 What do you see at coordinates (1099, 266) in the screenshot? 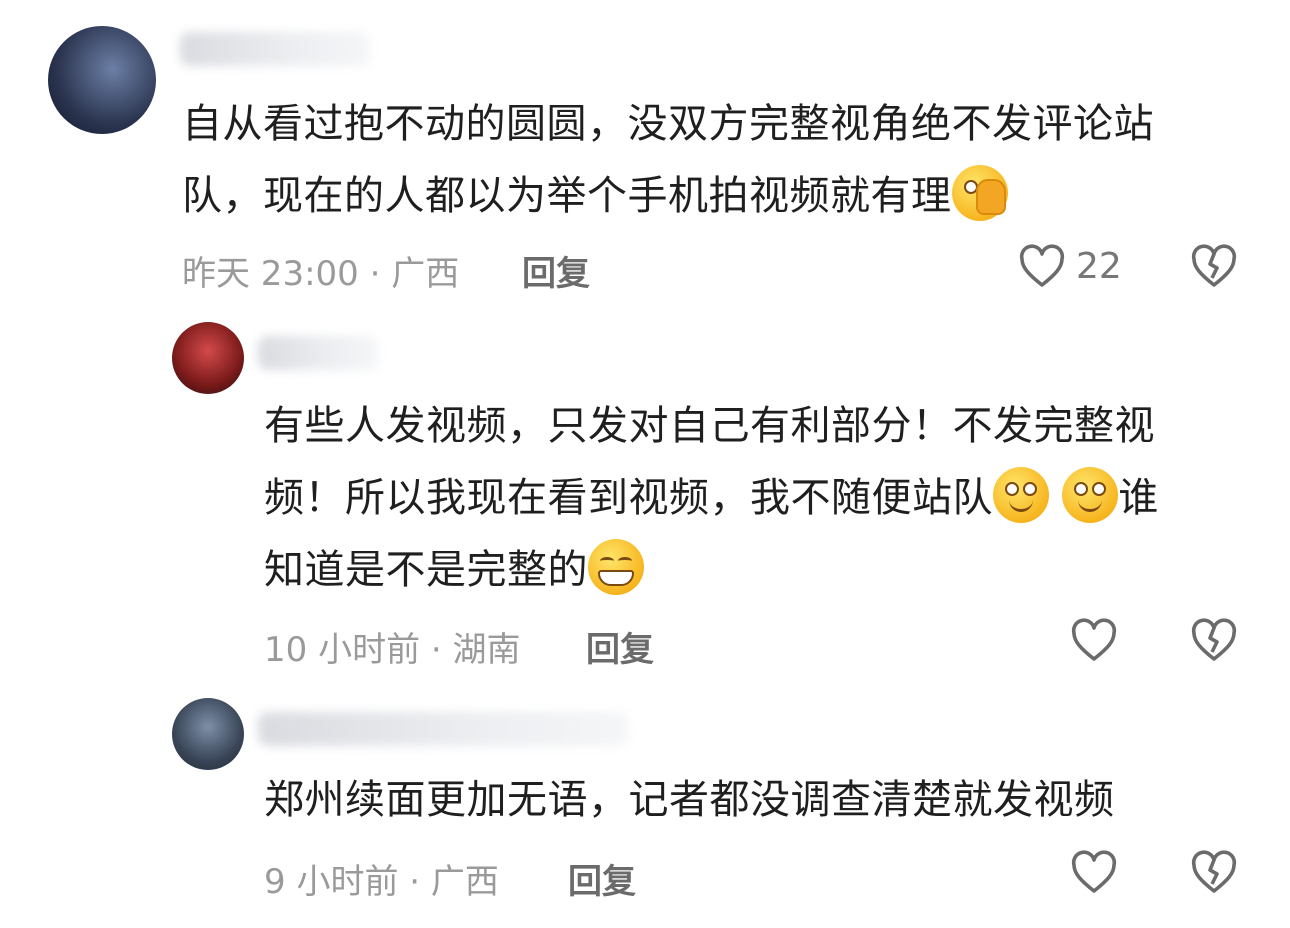
I see `like-count: 22` at bounding box center [1099, 266].